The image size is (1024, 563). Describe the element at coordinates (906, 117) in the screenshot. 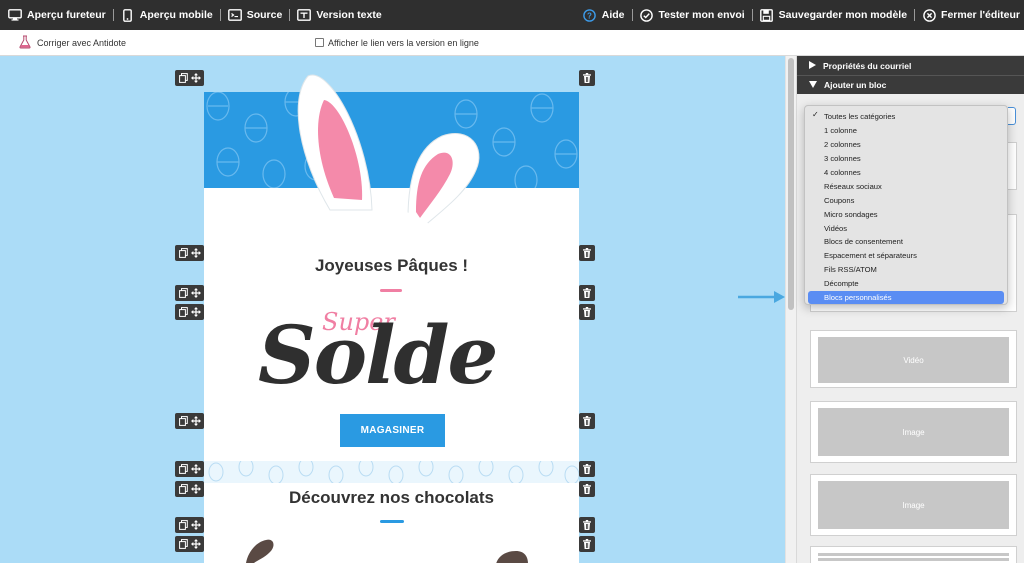

I see `category-option: Toutes les catégories` at that location.